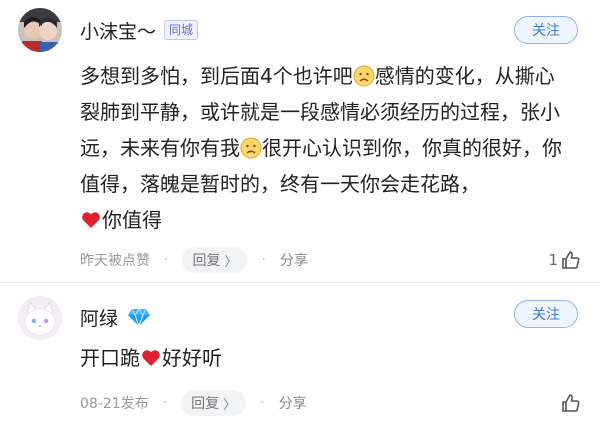  I want to click on comment-text: 开口跪 好好听, so click(327, 358).